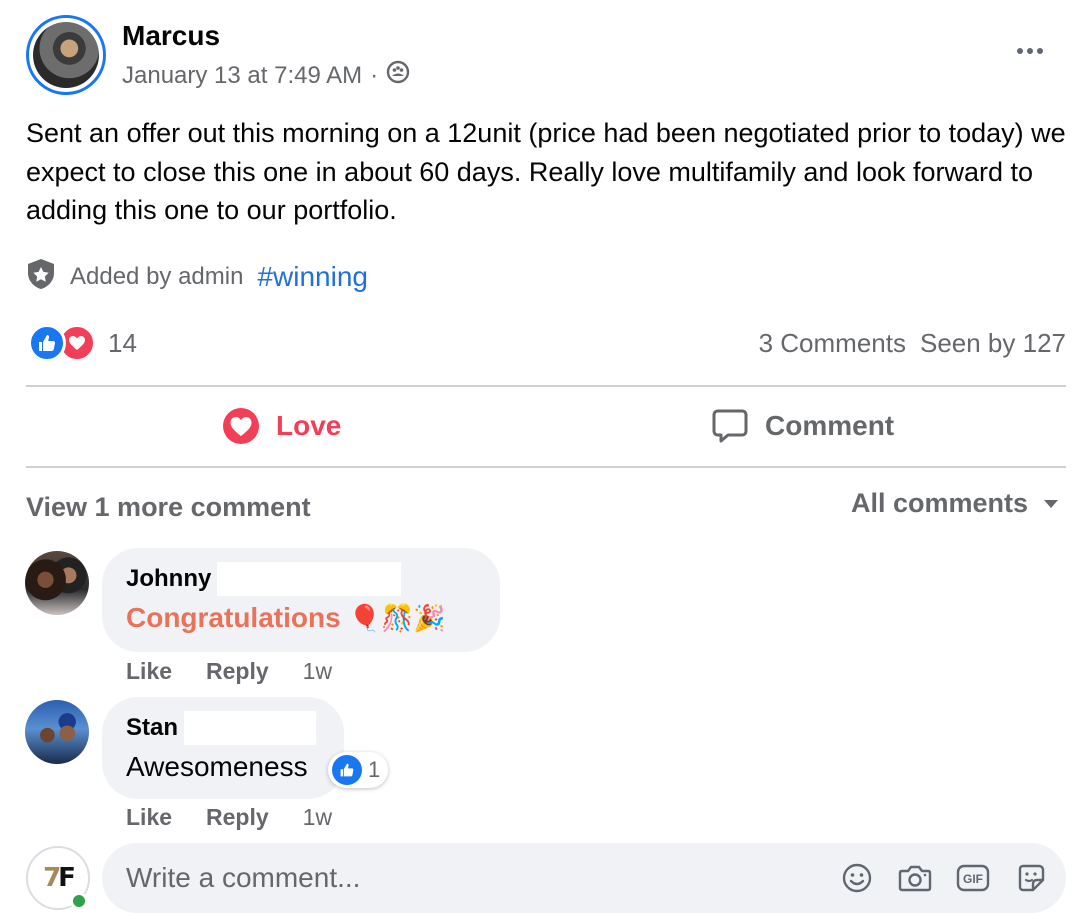  Describe the element at coordinates (912, 343) in the screenshot. I see `post-stats: 3 Comments Seen by 127` at that location.